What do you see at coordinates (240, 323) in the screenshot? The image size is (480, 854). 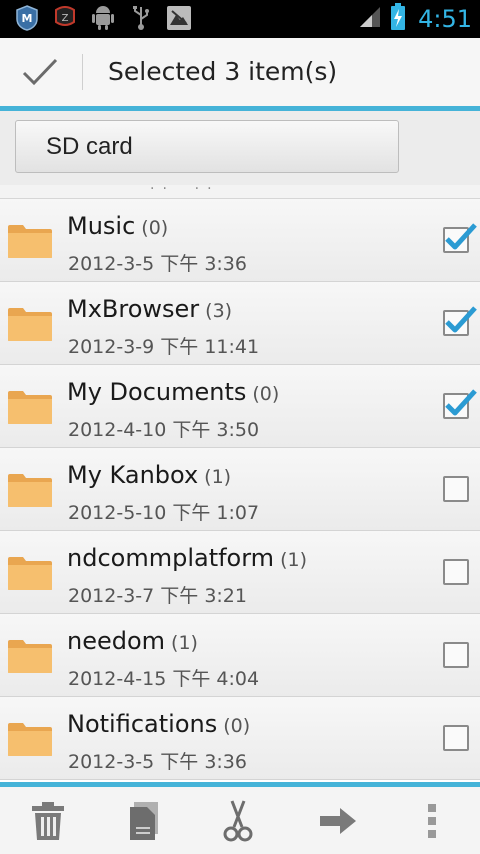 I see `file-row: MxBrowser (3) 2012-3-9 下午 11:41` at bounding box center [240, 323].